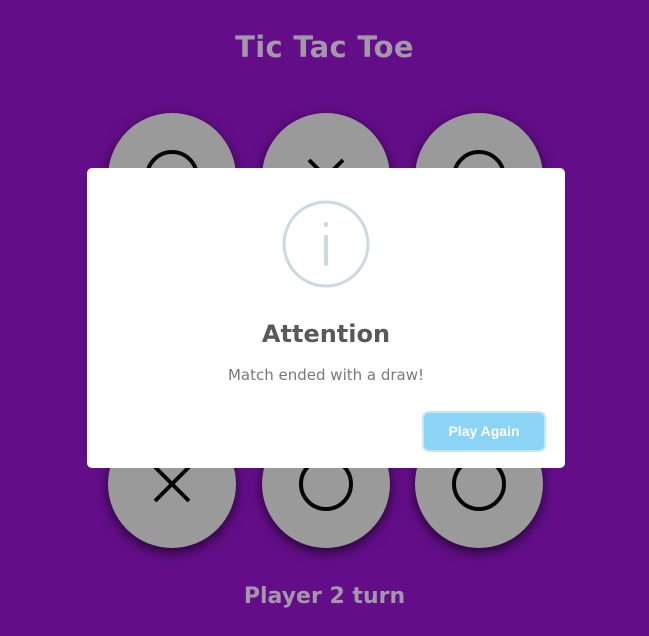  Describe the element at coordinates (326, 334) in the screenshot. I see `dialog-title: Attention` at that location.